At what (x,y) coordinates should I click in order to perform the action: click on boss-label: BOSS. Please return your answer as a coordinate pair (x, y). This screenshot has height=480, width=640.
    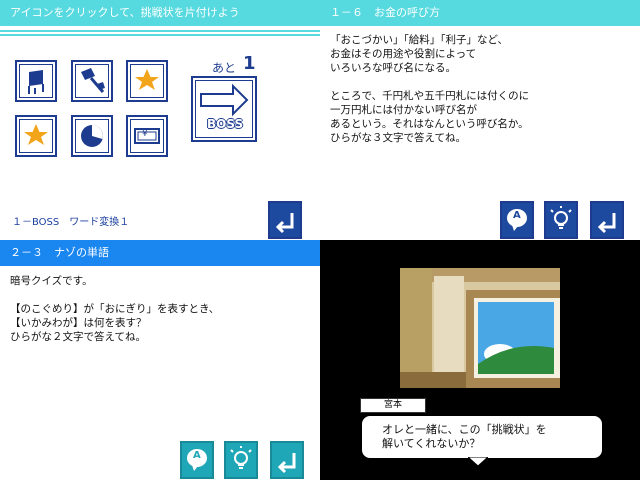
    Looking at the image, I should click on (225, 124).